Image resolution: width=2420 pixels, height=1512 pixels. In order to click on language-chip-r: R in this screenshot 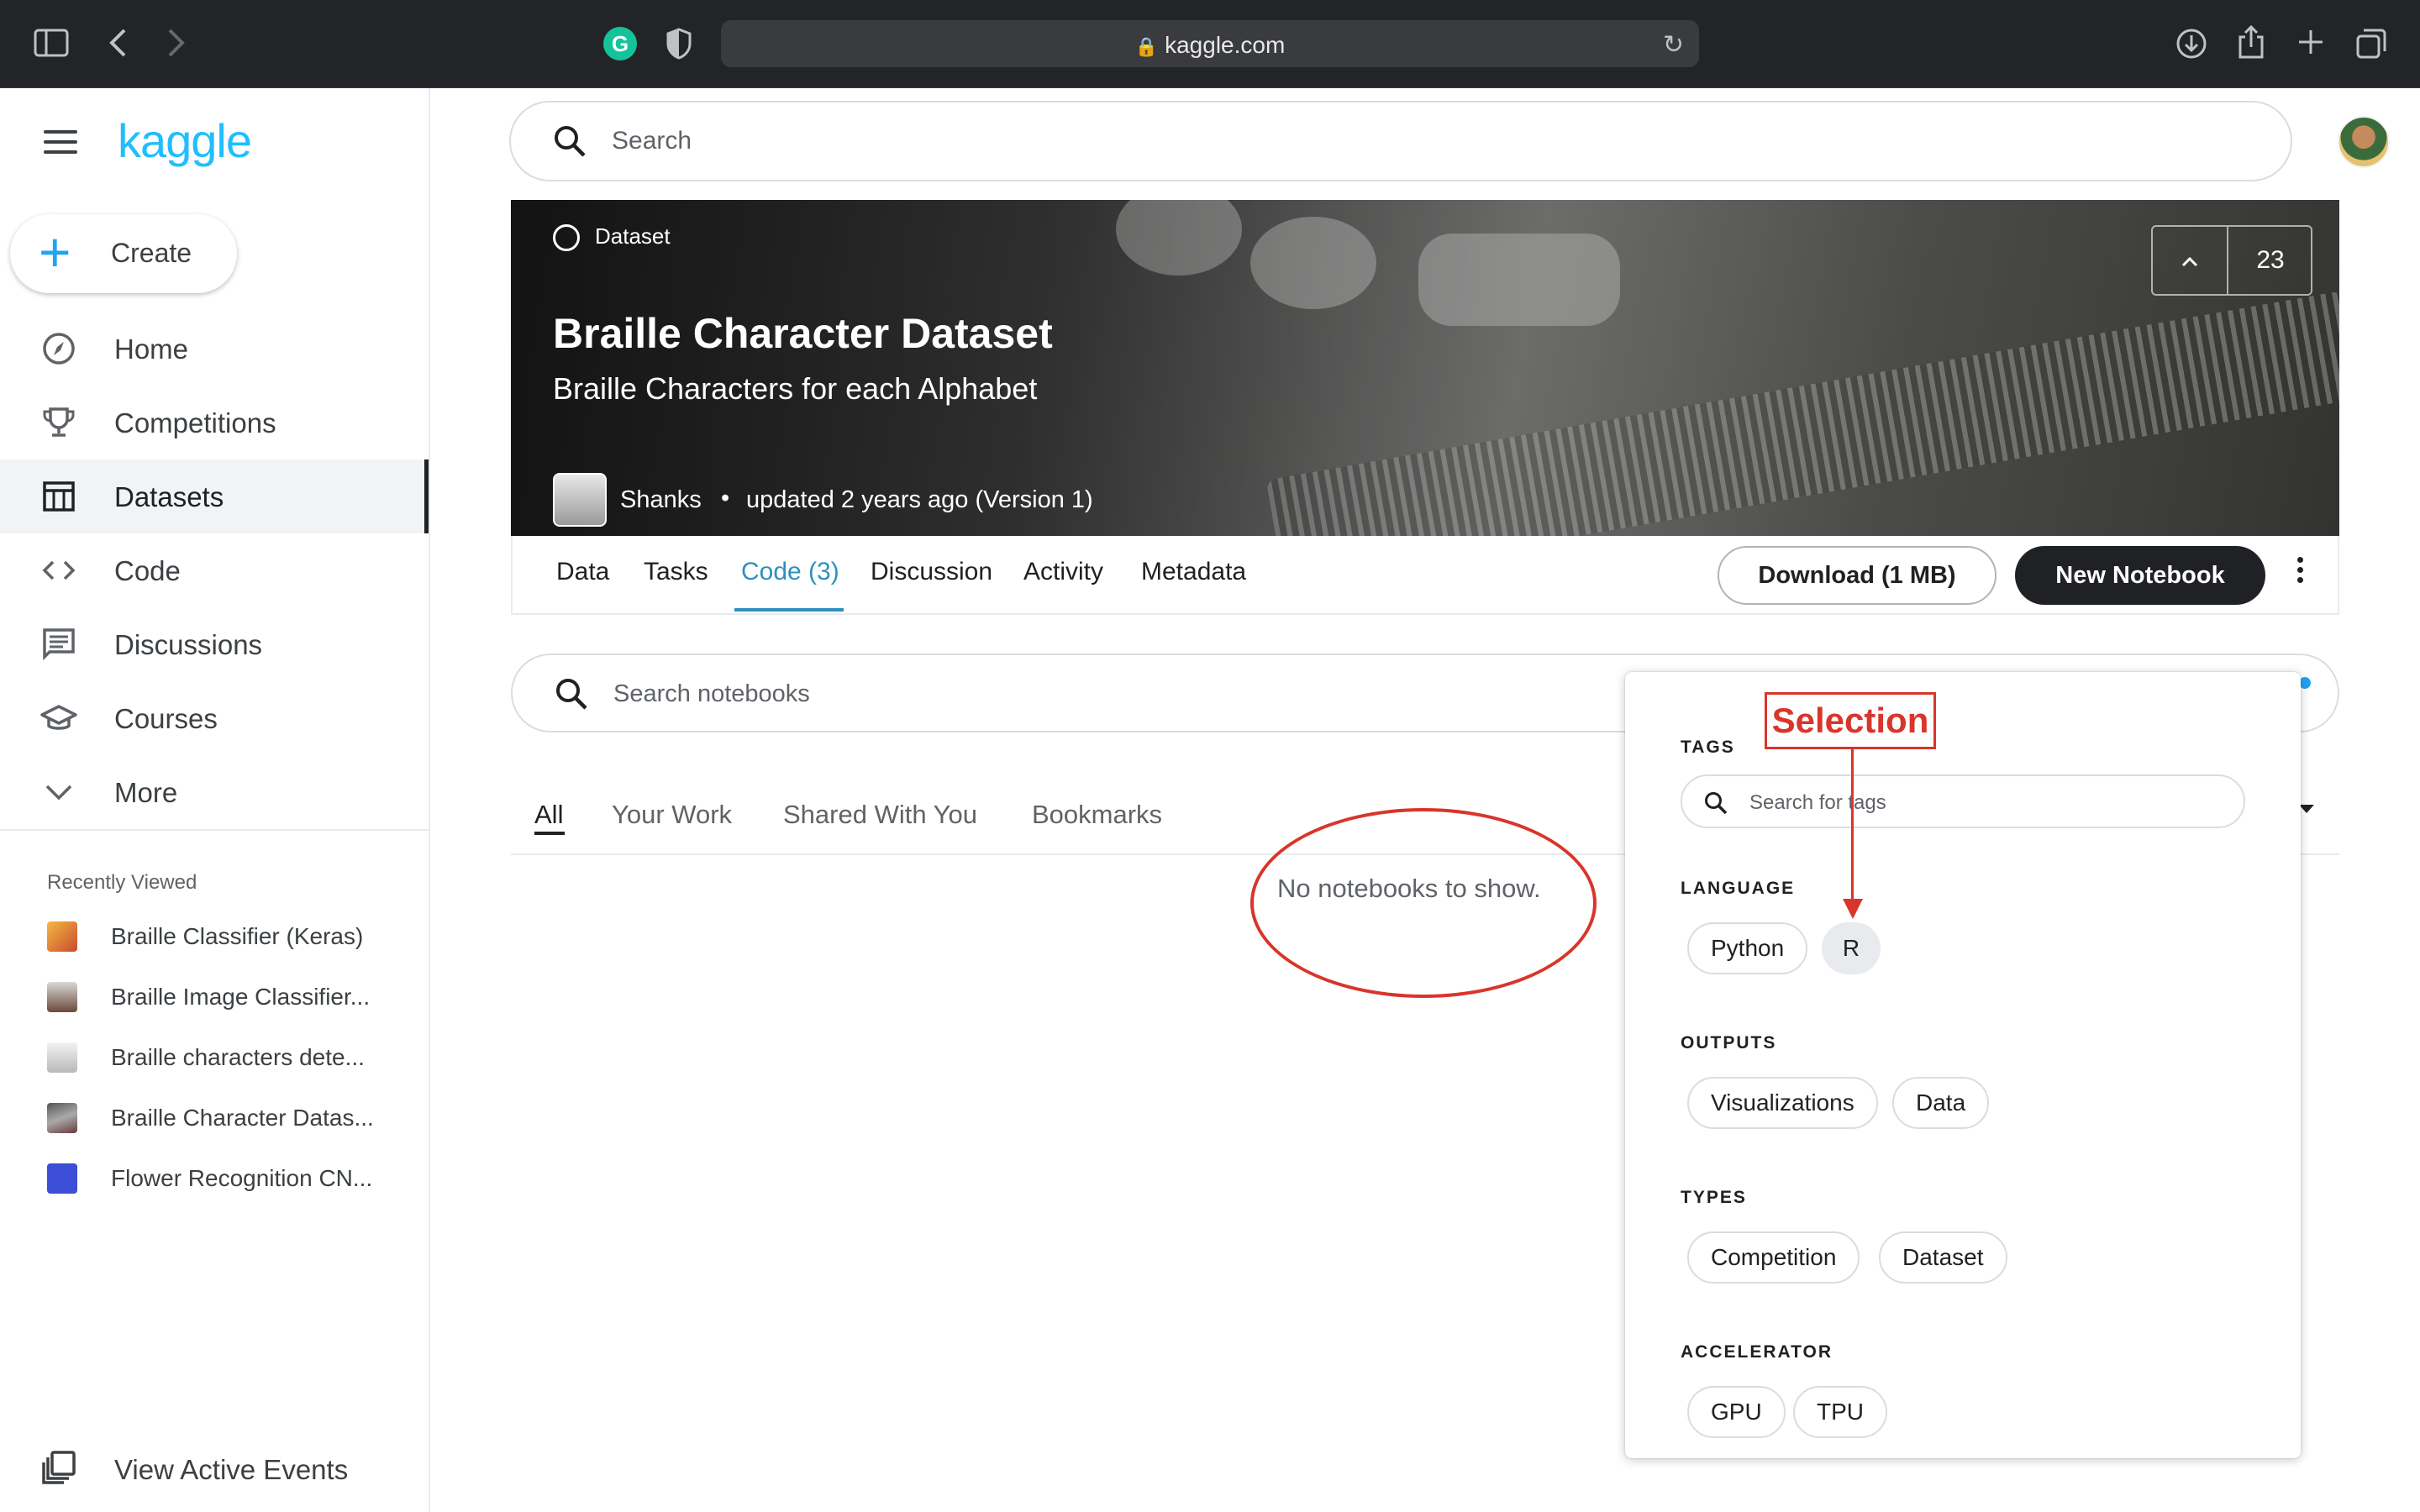, I will do `click(1852, 948)`.